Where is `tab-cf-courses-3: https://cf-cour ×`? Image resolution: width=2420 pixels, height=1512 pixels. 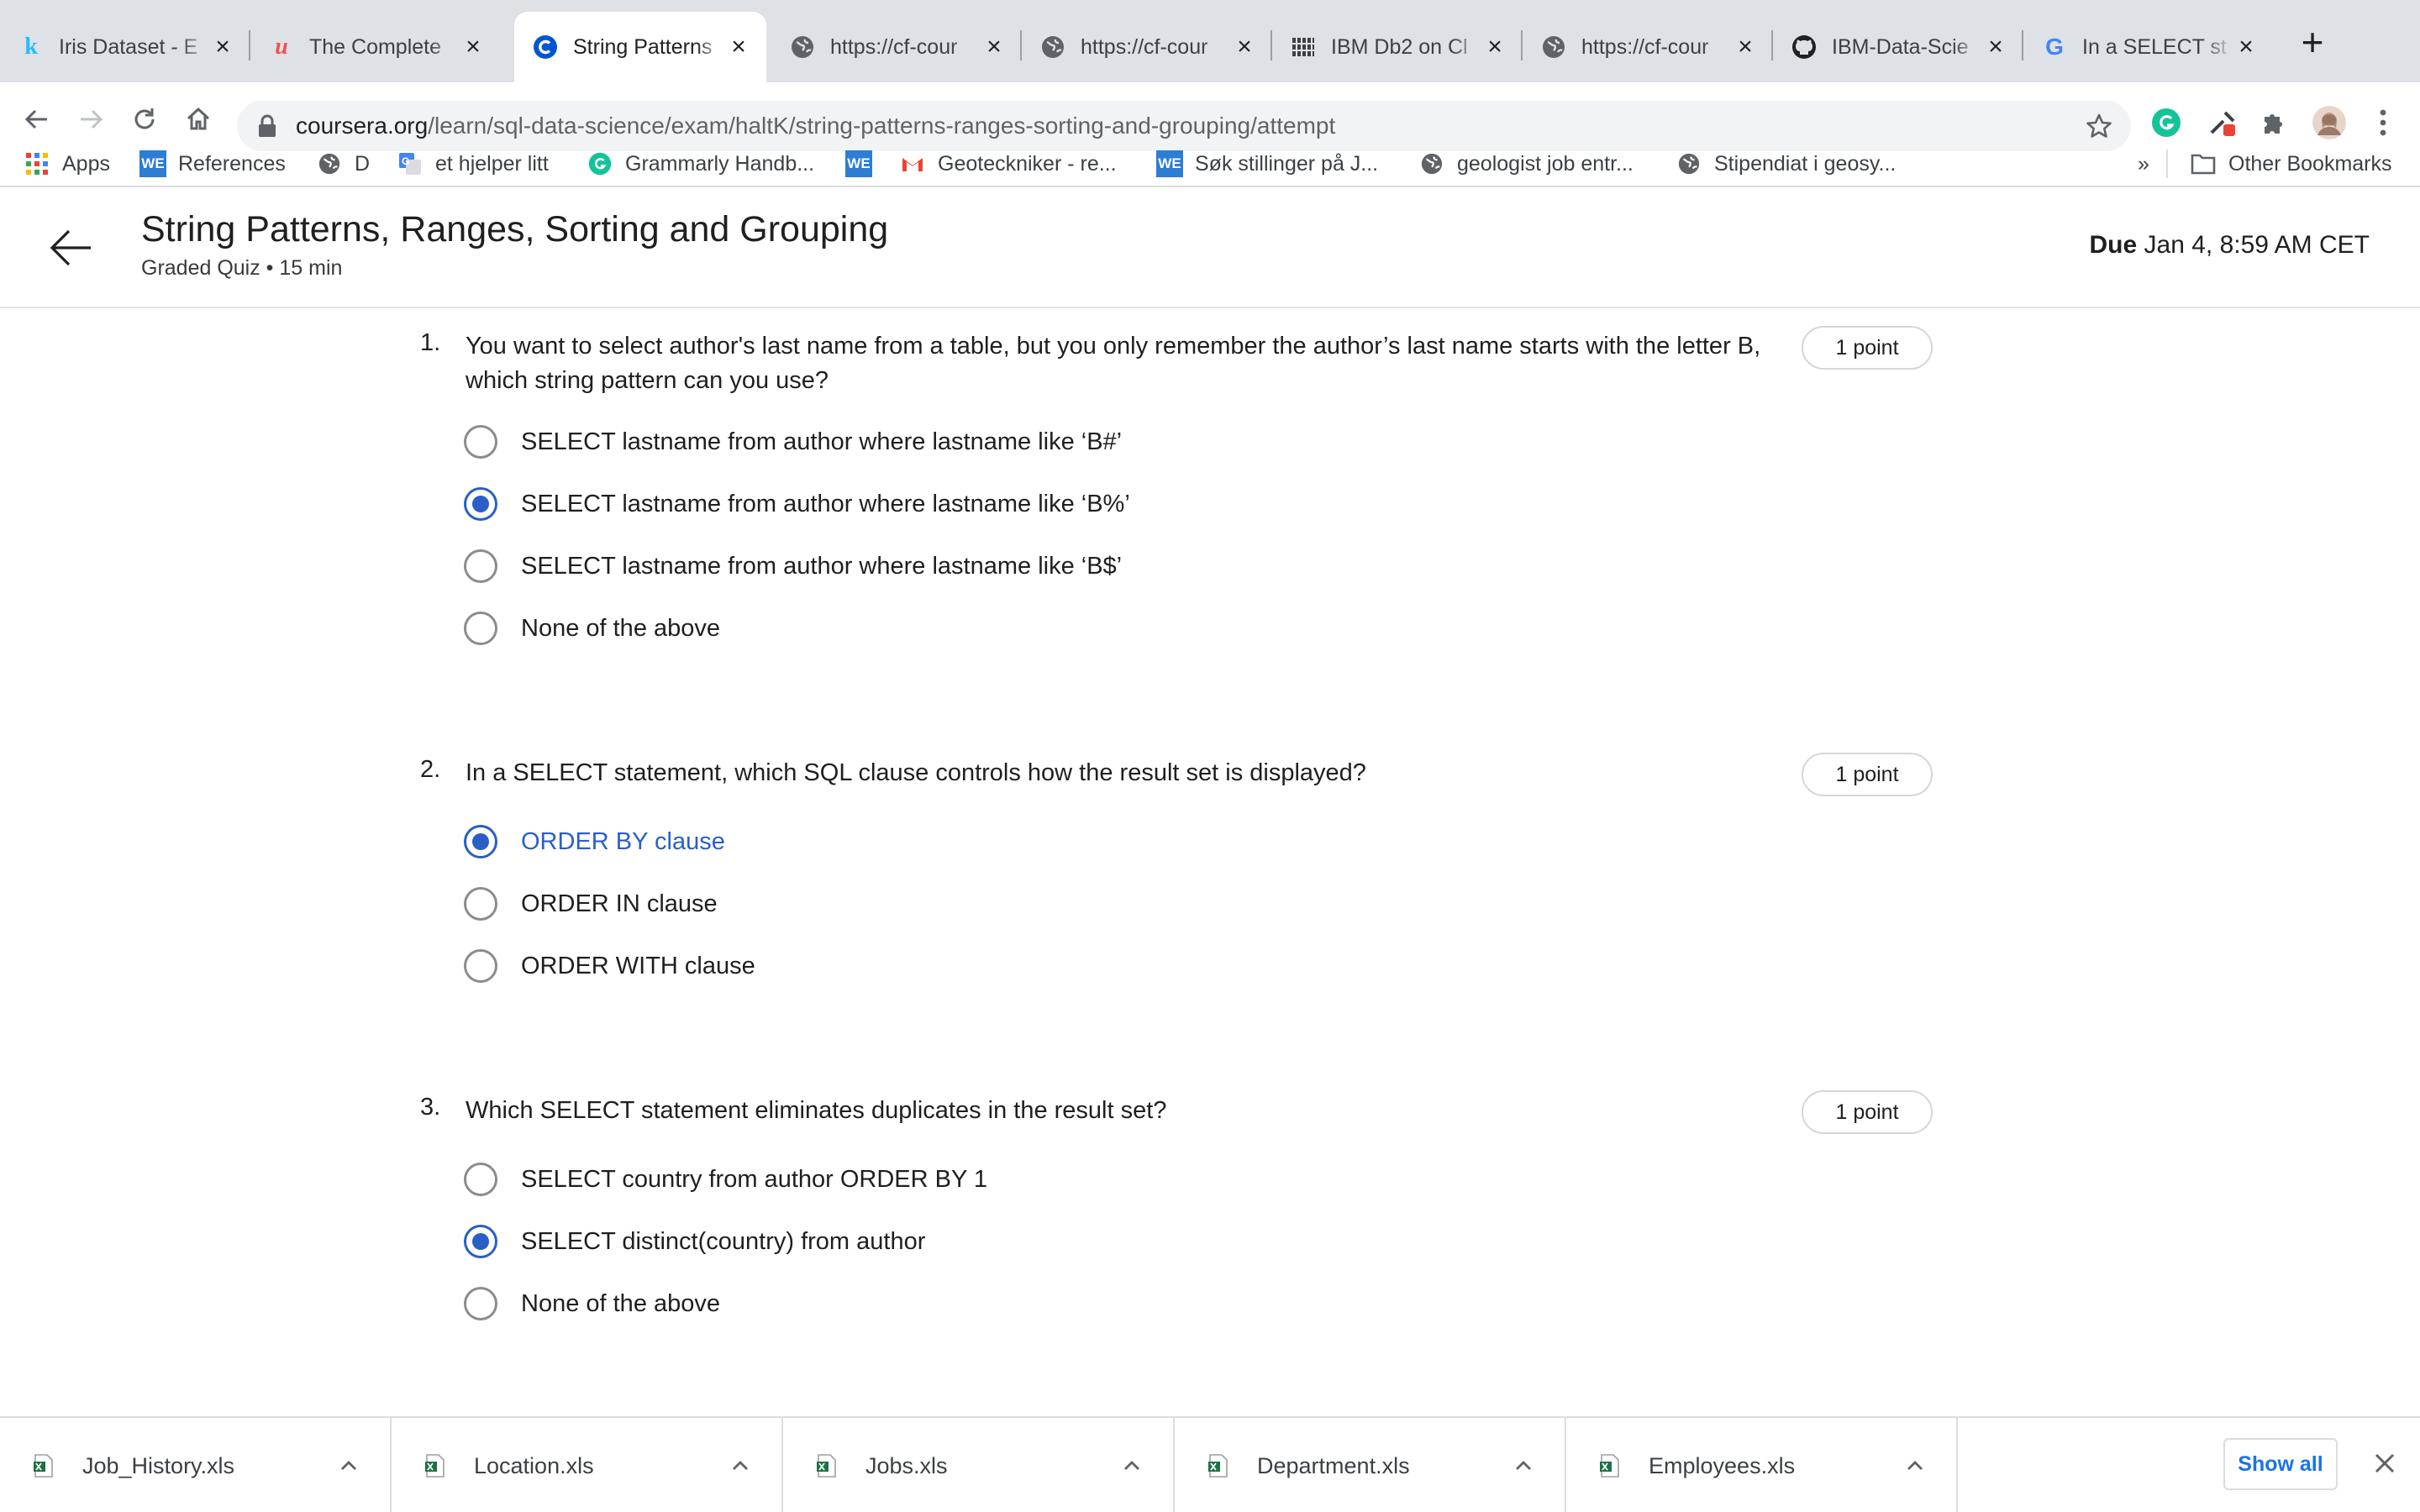 tab-cf-courses-3: https://cf-cour × is located at coordinates (1648, 47).